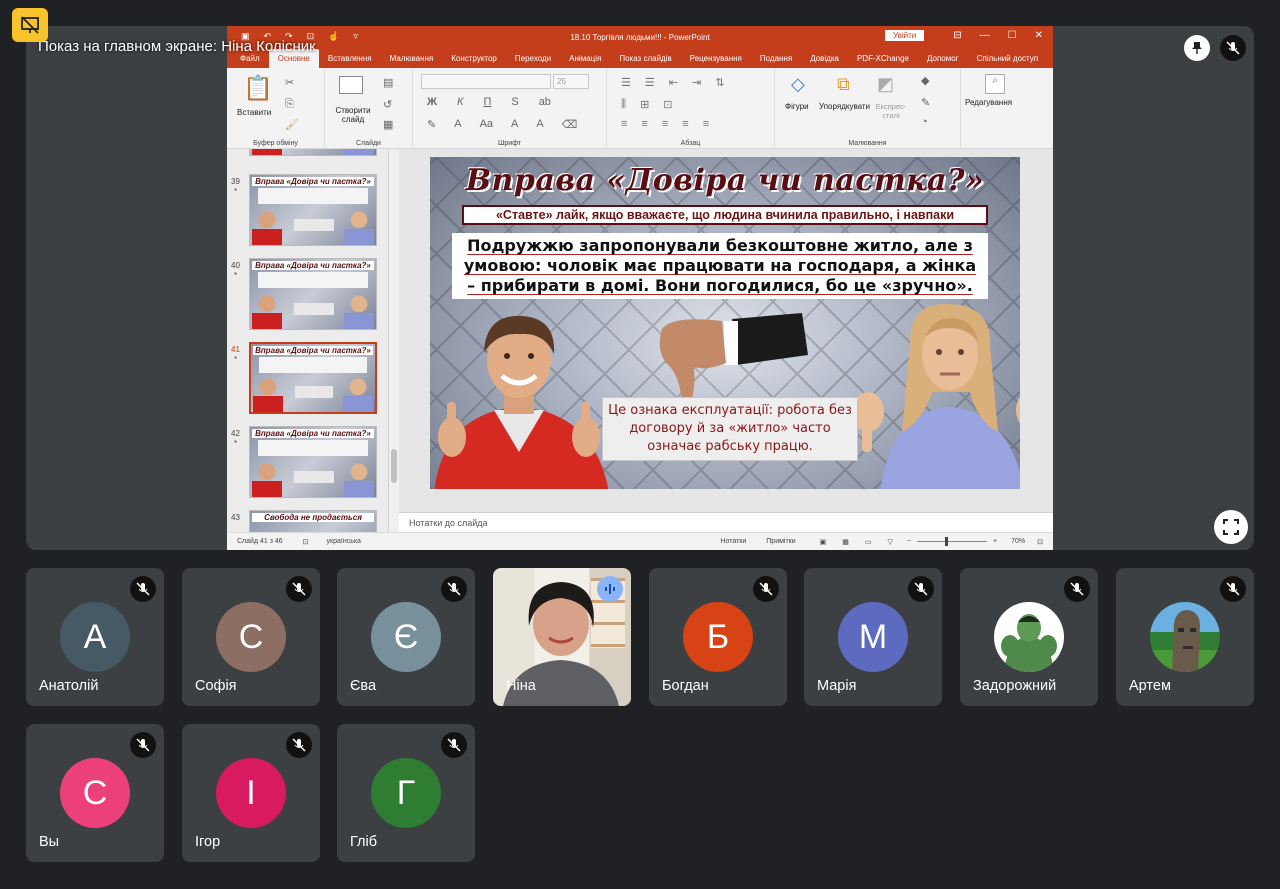  What do you see at coordinates (585, 61) in the screenshot?
I see `tab-animations: Анімація` at bounding box center [585, 61].